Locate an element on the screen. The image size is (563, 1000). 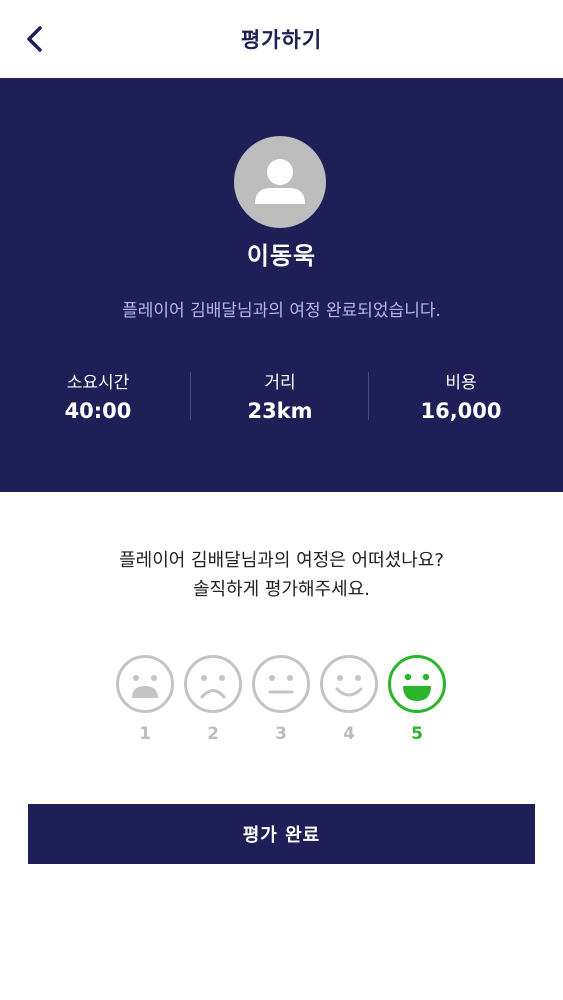
rating-option-3: 3 is located at coordinates (281, 699).